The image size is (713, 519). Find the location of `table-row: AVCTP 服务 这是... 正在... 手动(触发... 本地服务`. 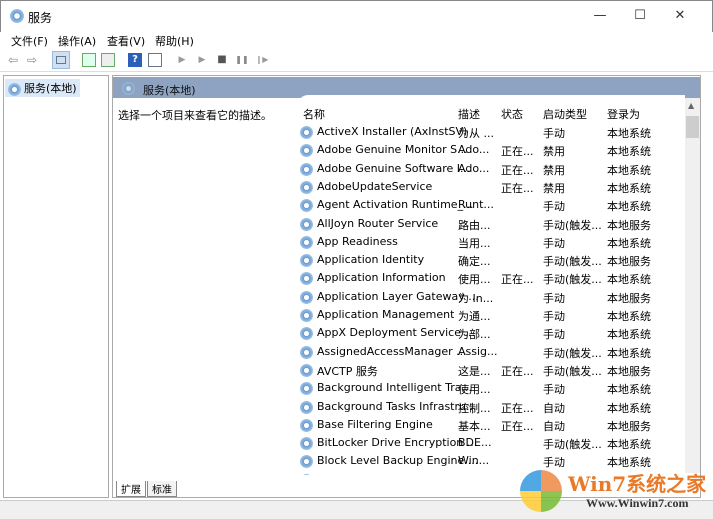

table-row: AVCTP 服务 这是... 正在... 手动(触发... 本地服务 is located at coordinates (491, 370).